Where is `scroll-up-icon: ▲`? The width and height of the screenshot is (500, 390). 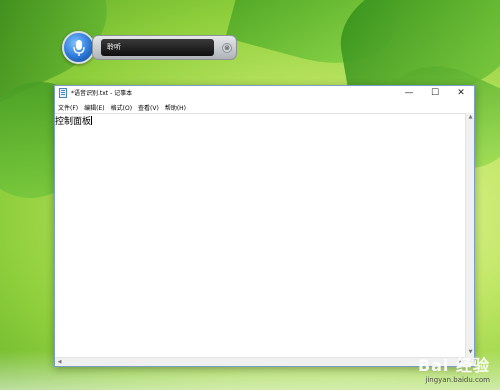
scroll-up-icon: ▲ is located at coordinates (470, 117).